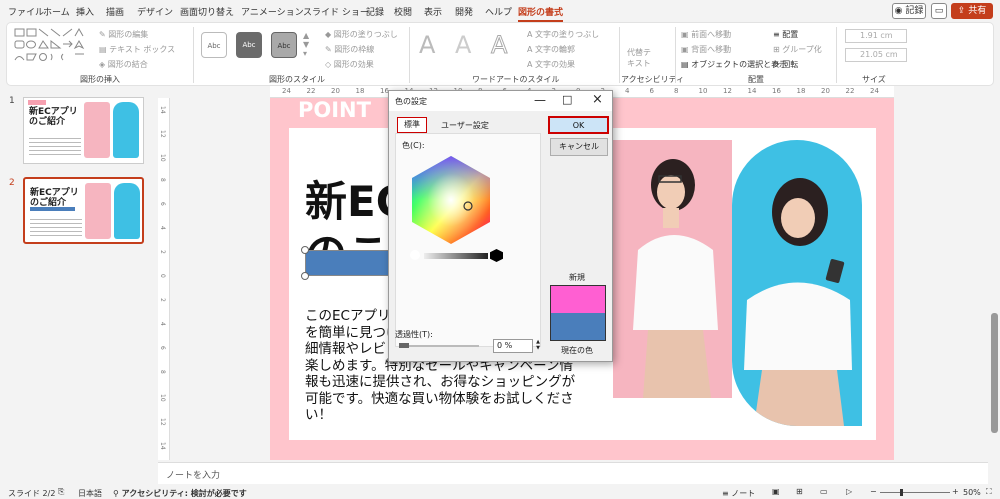 The image size is (1000, 499). I want to click on selection-pane-button: ▤ オブジェクトの選択と表示, so click(734, 64).